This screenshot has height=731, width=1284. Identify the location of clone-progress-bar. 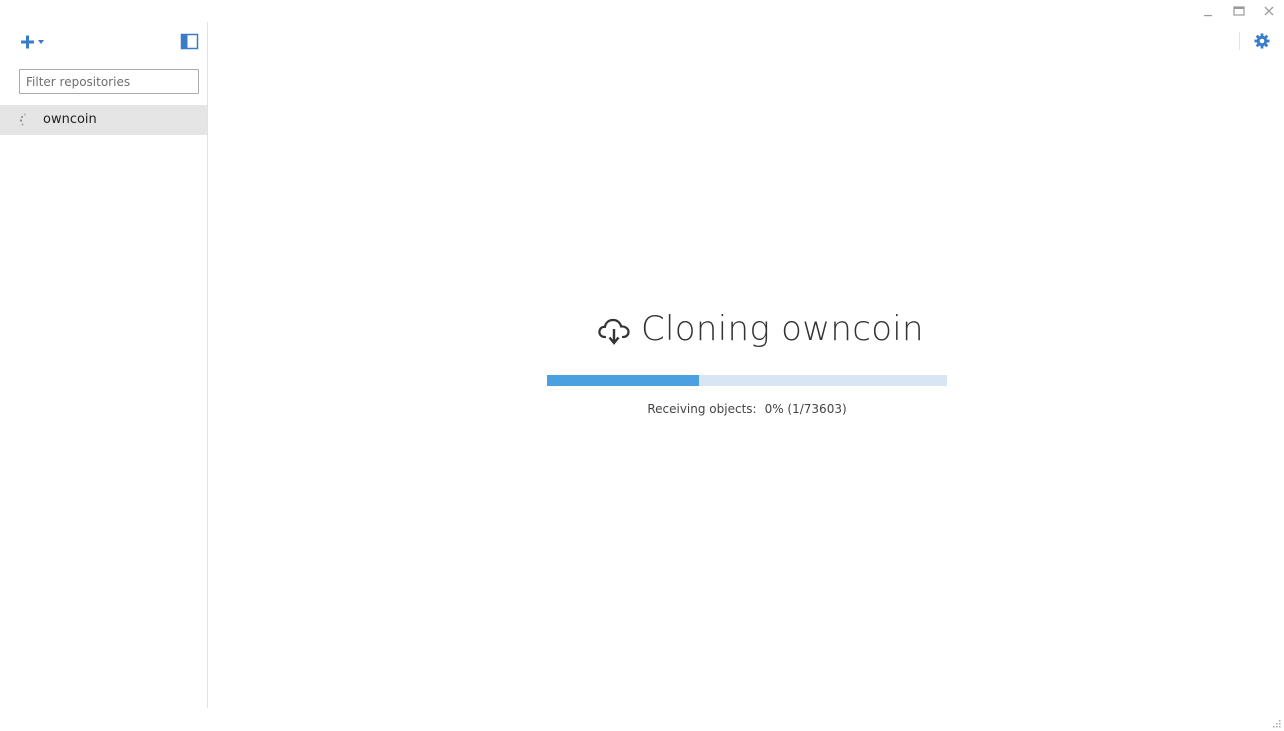
(747, 380).